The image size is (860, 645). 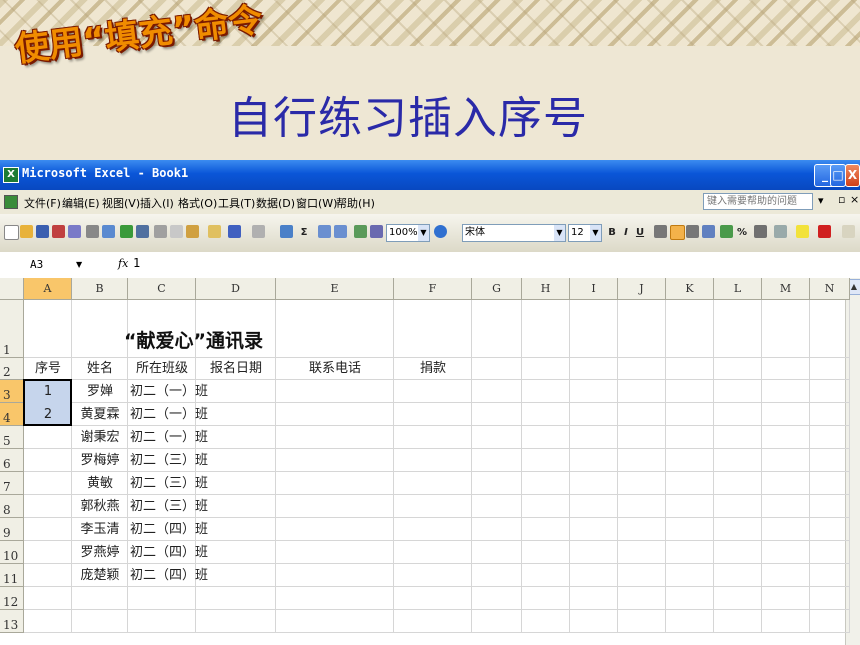 I want to click on name-cell: 郭秋燕, so click(x=100, y=506).